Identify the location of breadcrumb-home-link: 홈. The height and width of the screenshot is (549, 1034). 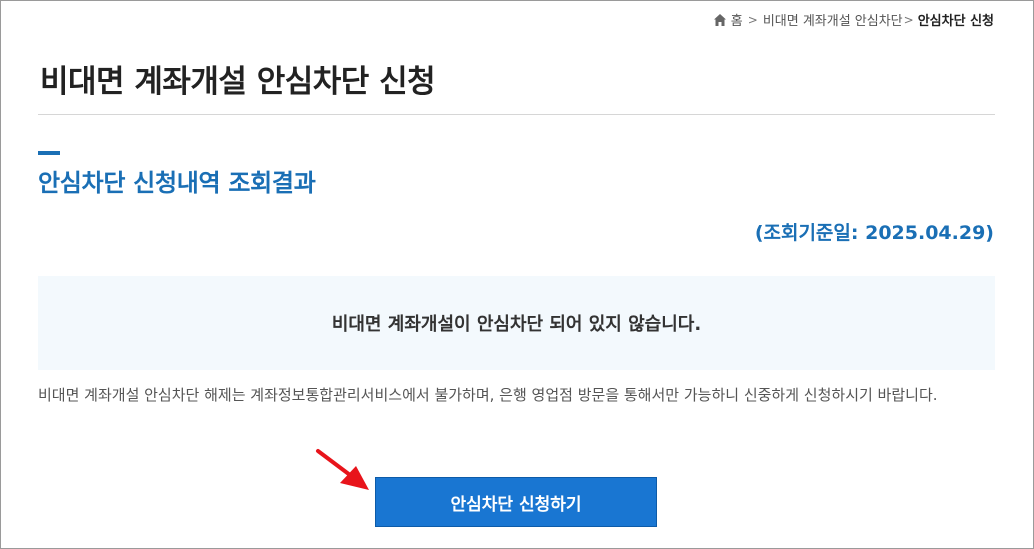
(737, 19).